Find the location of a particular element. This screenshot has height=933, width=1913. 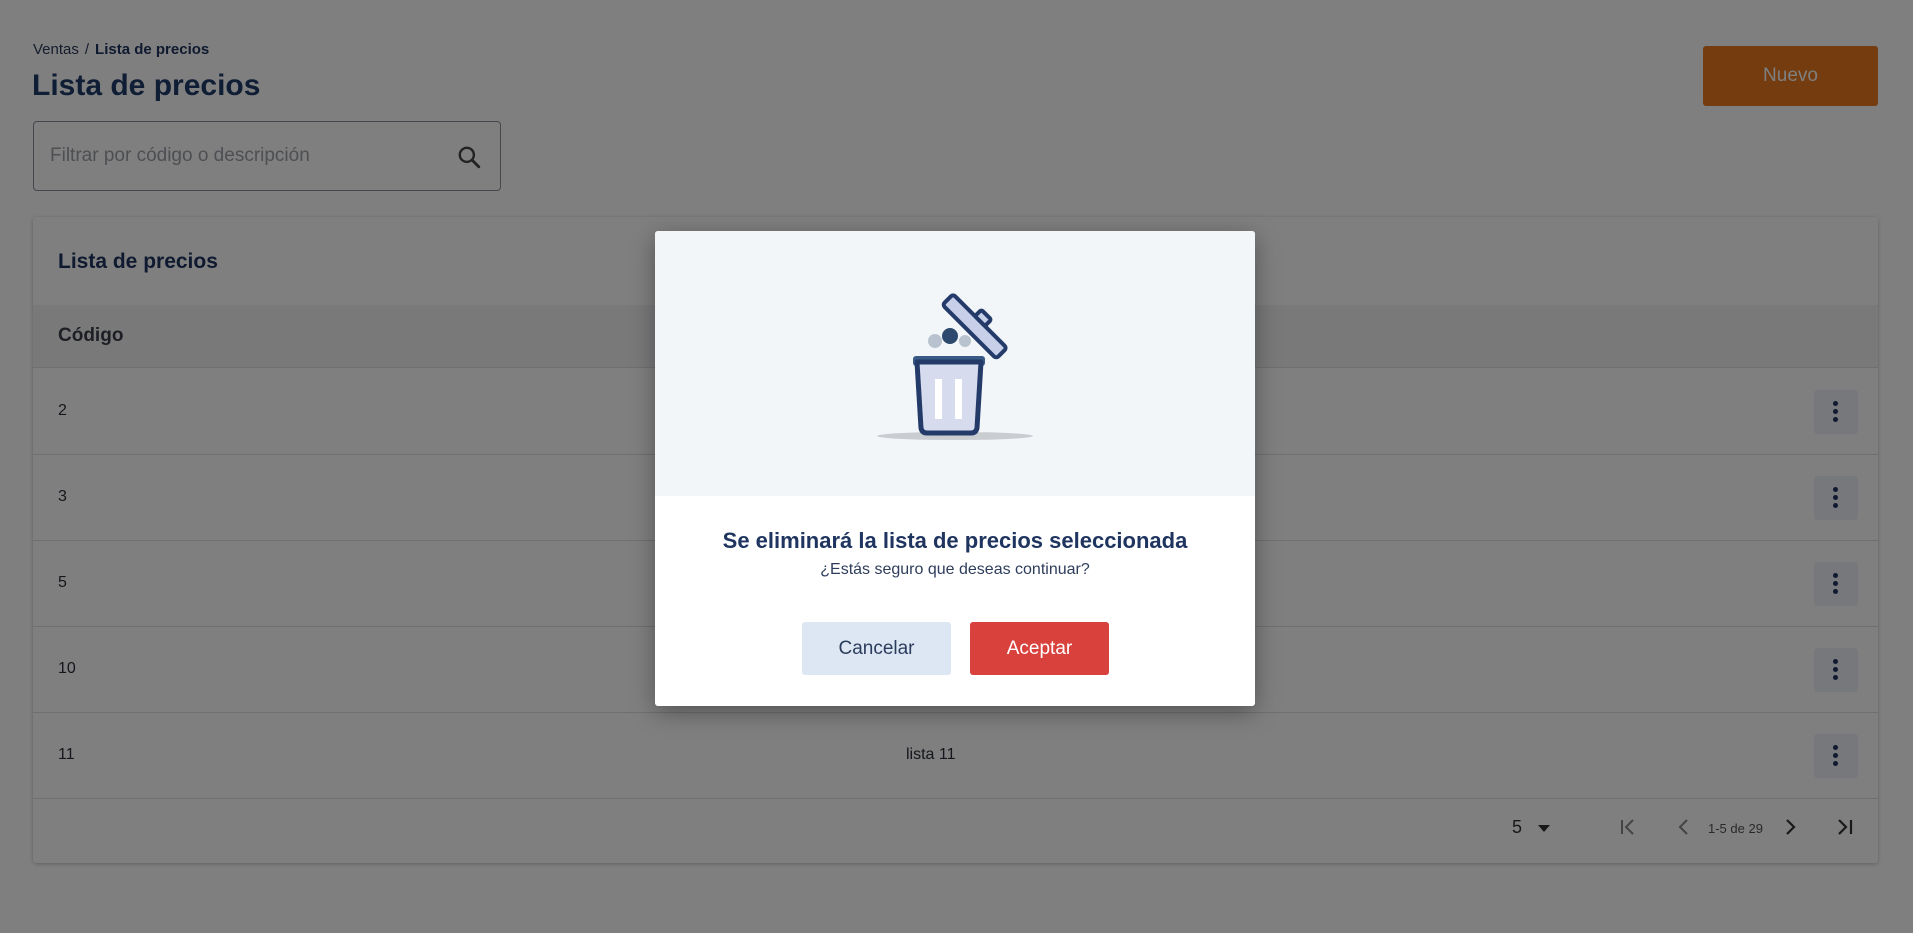

trash-icon is located at coordinates (955, 366).